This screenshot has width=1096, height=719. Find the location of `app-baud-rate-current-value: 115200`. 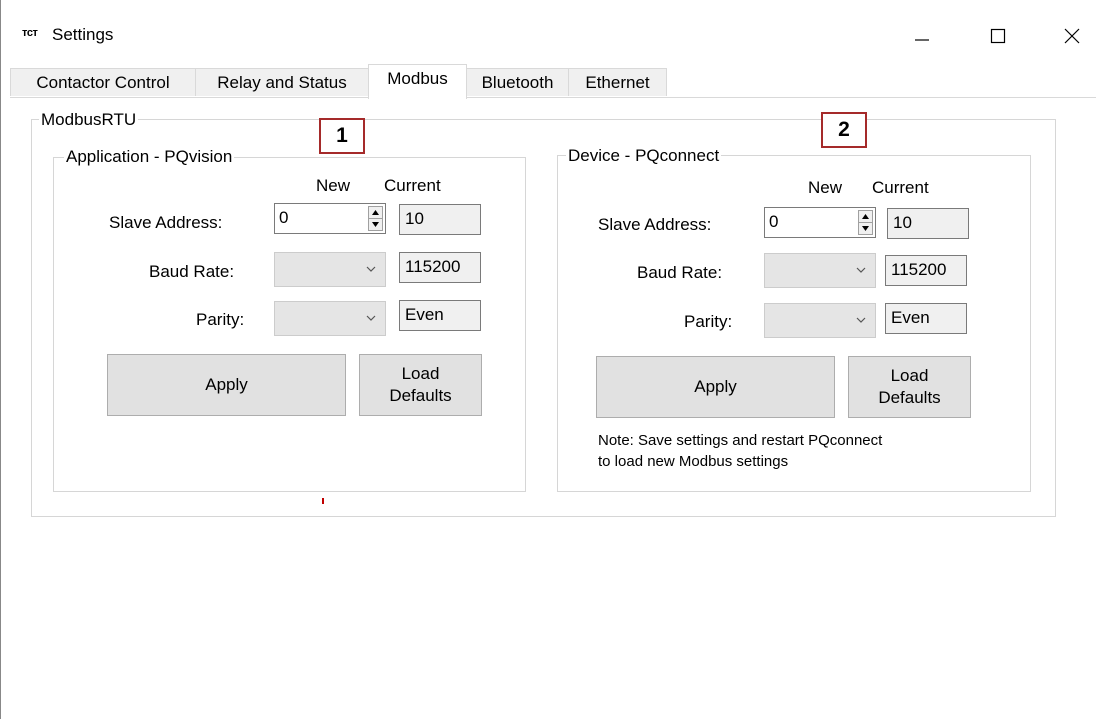

app-baud-rate-current-value: 115200 is located at coordinates (433, 266).